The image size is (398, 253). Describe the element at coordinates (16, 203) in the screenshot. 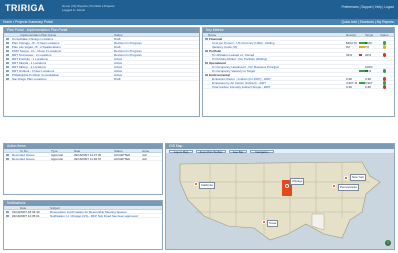

I see `notif-panel-title-text: Notifications` at that location.